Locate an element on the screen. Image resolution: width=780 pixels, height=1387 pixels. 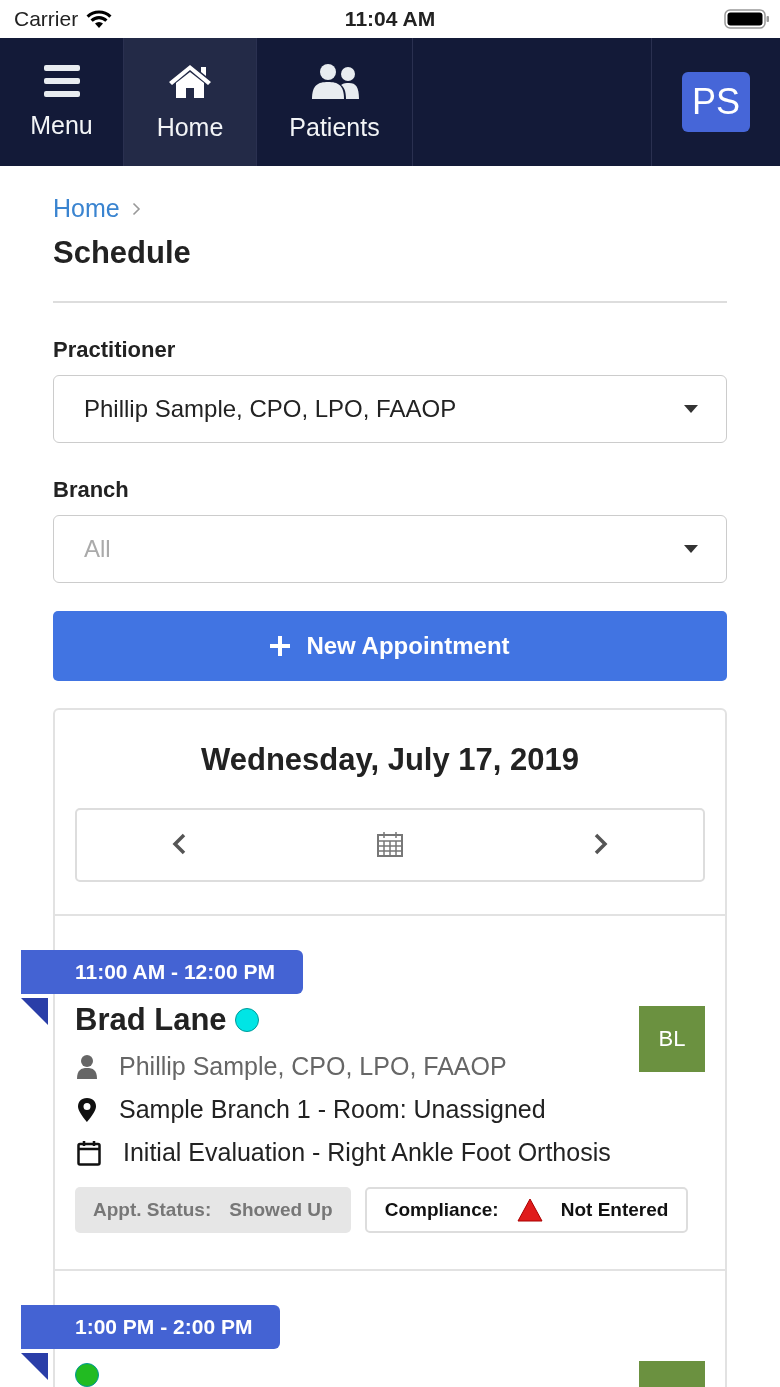
map-pin-icon is located at coordinates (87, 1109).